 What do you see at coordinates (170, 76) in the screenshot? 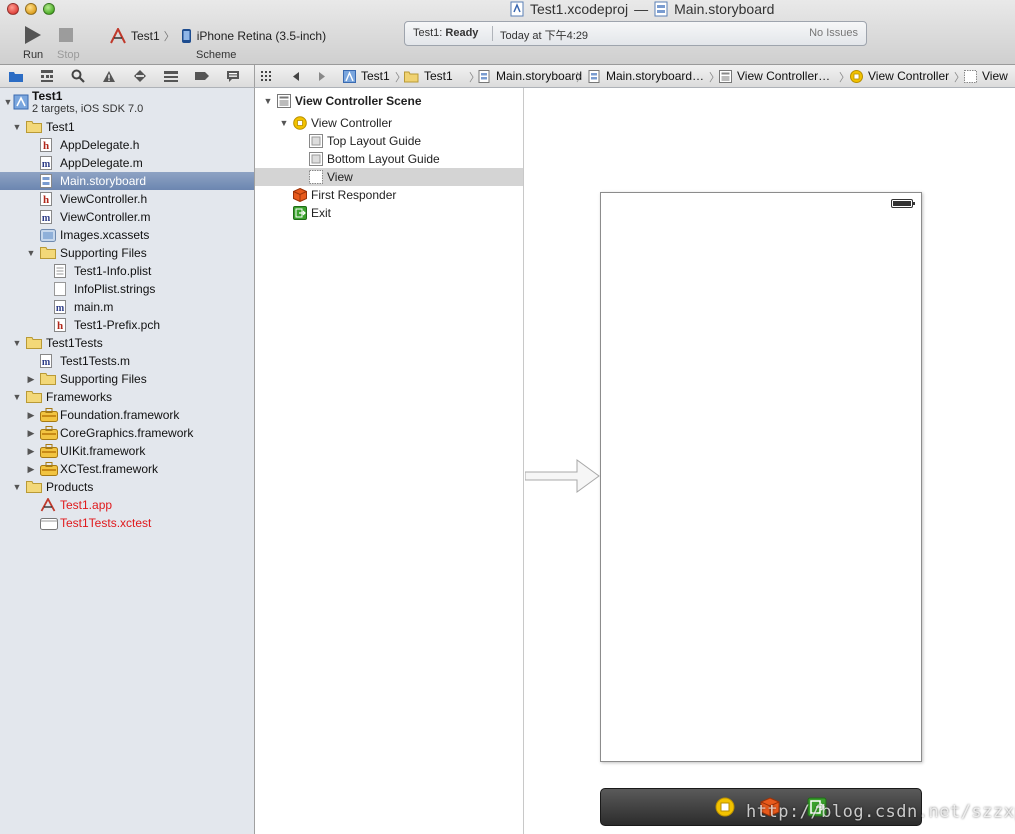
I see `debug-navigator-tab` at bounding box center [170, 76].